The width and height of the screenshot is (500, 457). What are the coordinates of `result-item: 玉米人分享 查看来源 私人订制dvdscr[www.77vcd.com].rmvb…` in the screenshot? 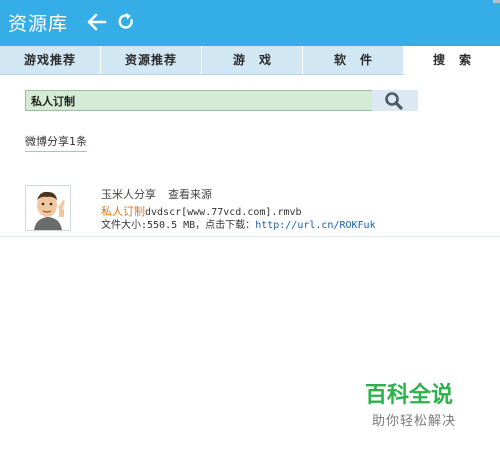 It's located at (250, 207).